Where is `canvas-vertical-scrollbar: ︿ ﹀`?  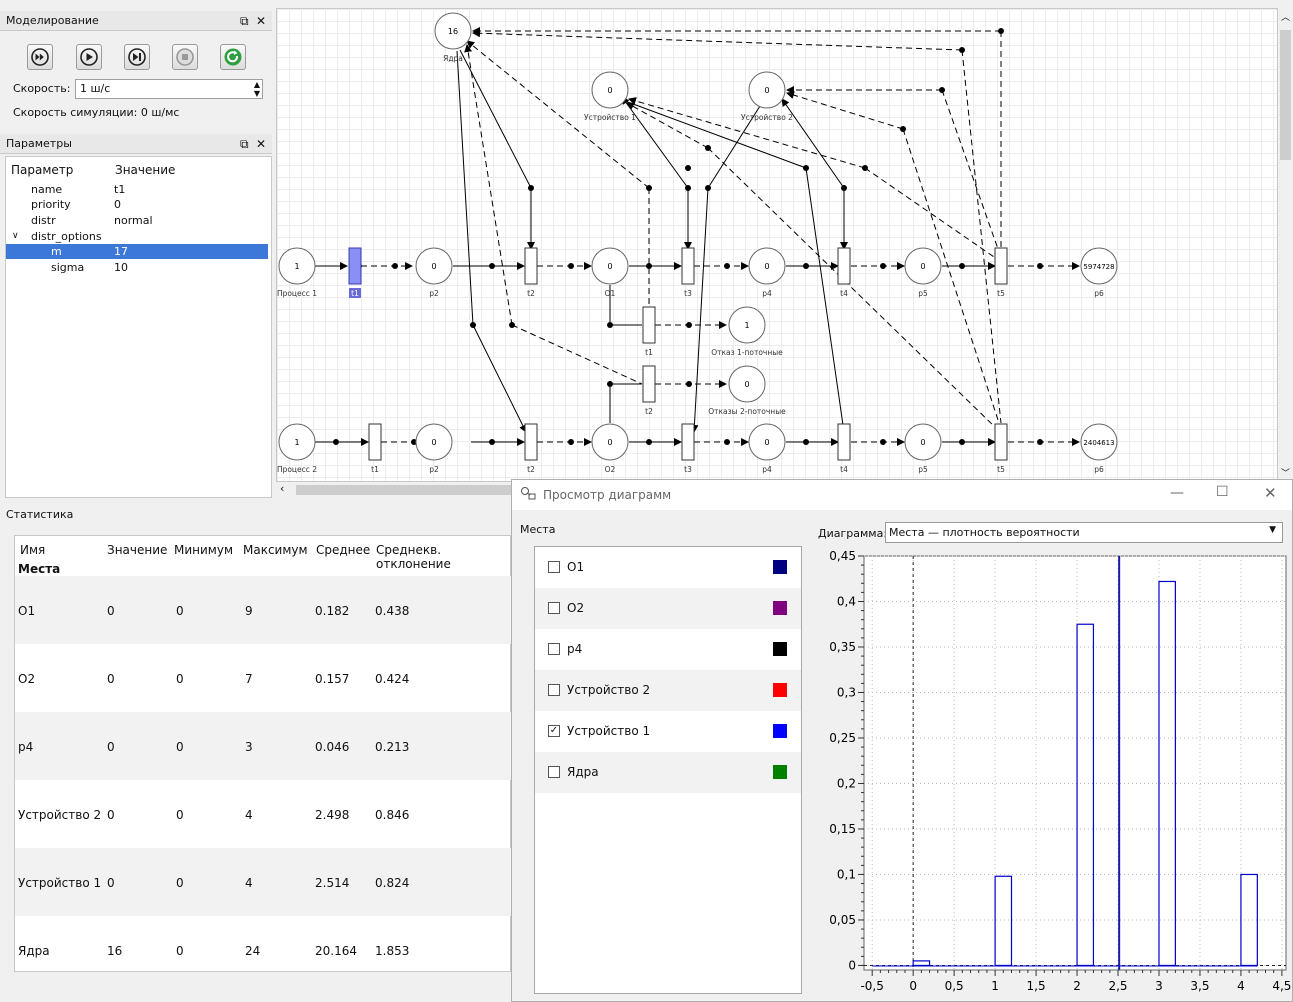
canvas-vertical-scrollbar: ︿ ﹀ is located at coordinates (1285, 245).